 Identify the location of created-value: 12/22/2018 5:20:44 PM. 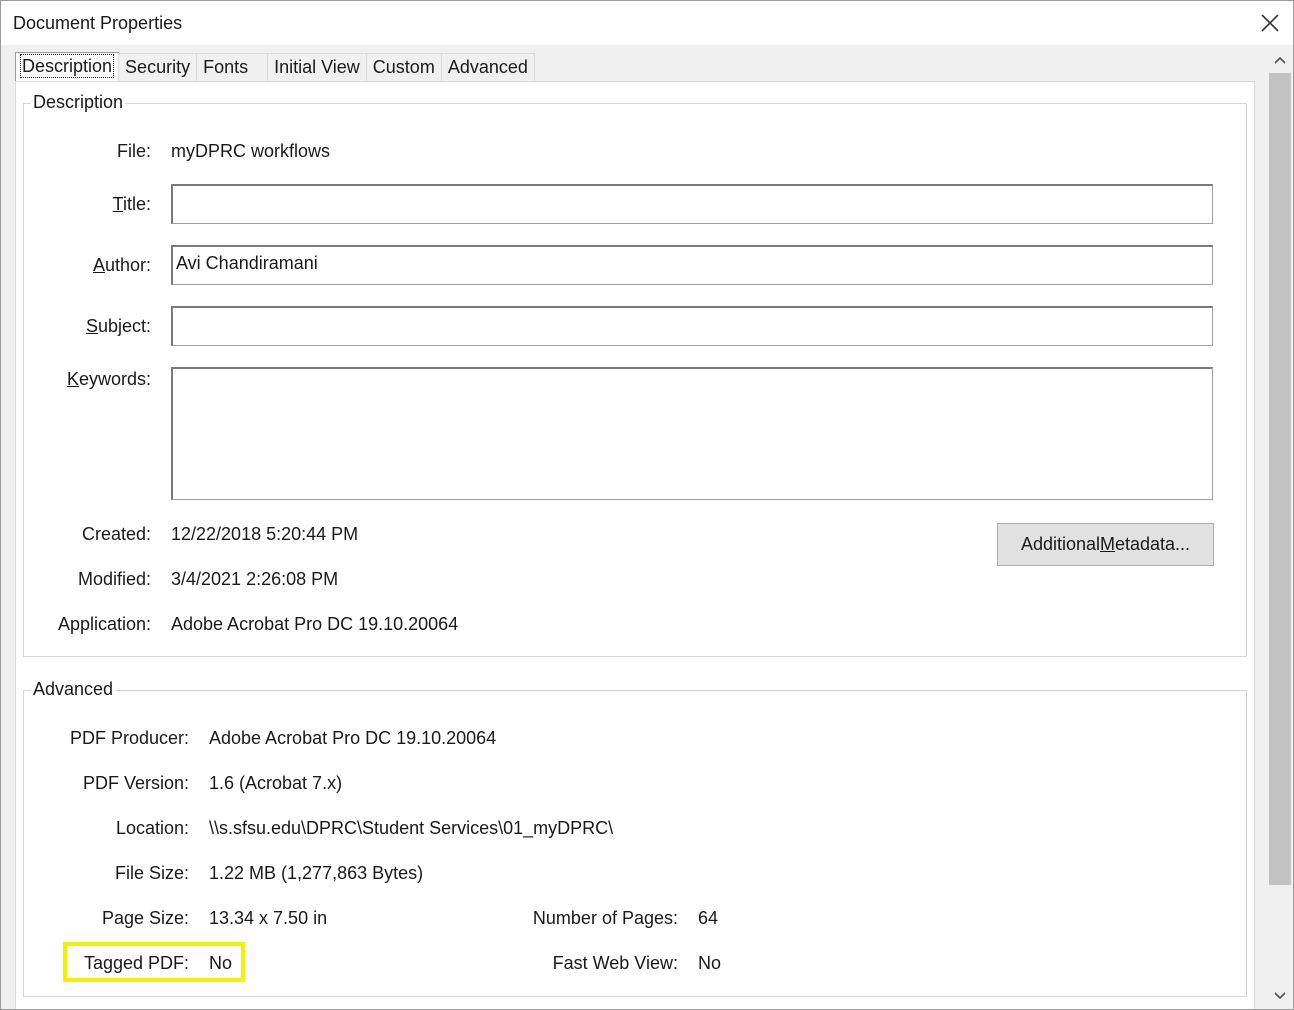
(265, 534).